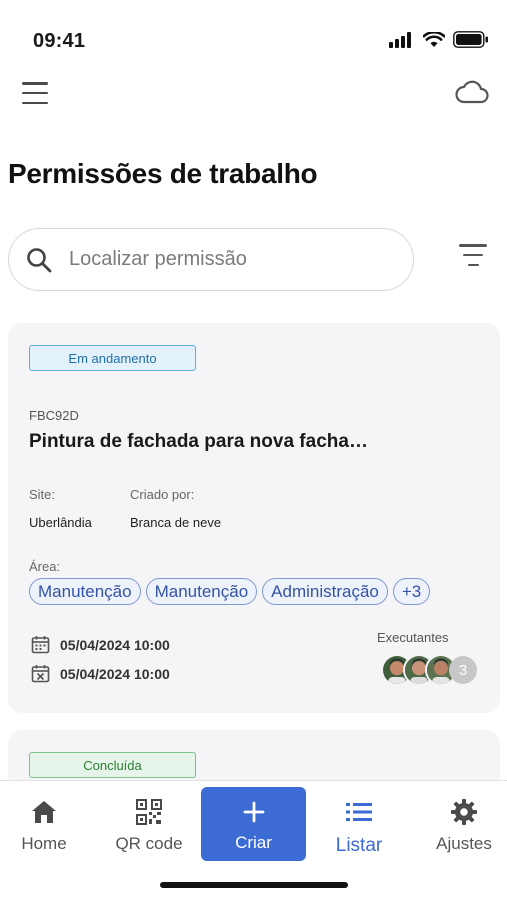 This screenshot has width=507, height=900. Describe the element at coordinates (176, 522) in the screenshot. I see `creator-value: Branca de neve` at that location.